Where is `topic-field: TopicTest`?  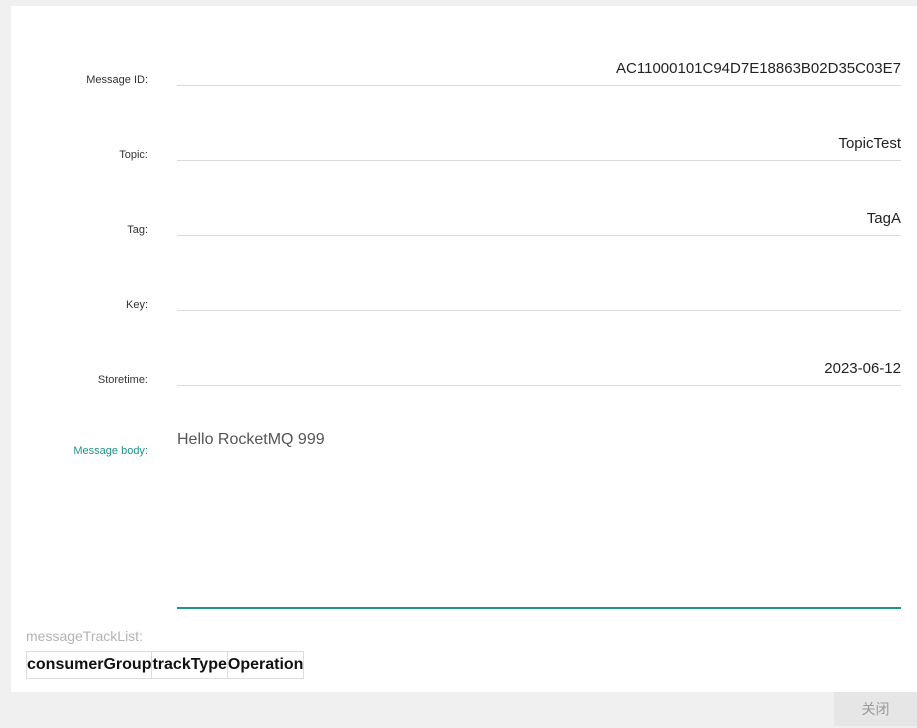 topic-field: TopicTest is located at coordinates (539, 145).